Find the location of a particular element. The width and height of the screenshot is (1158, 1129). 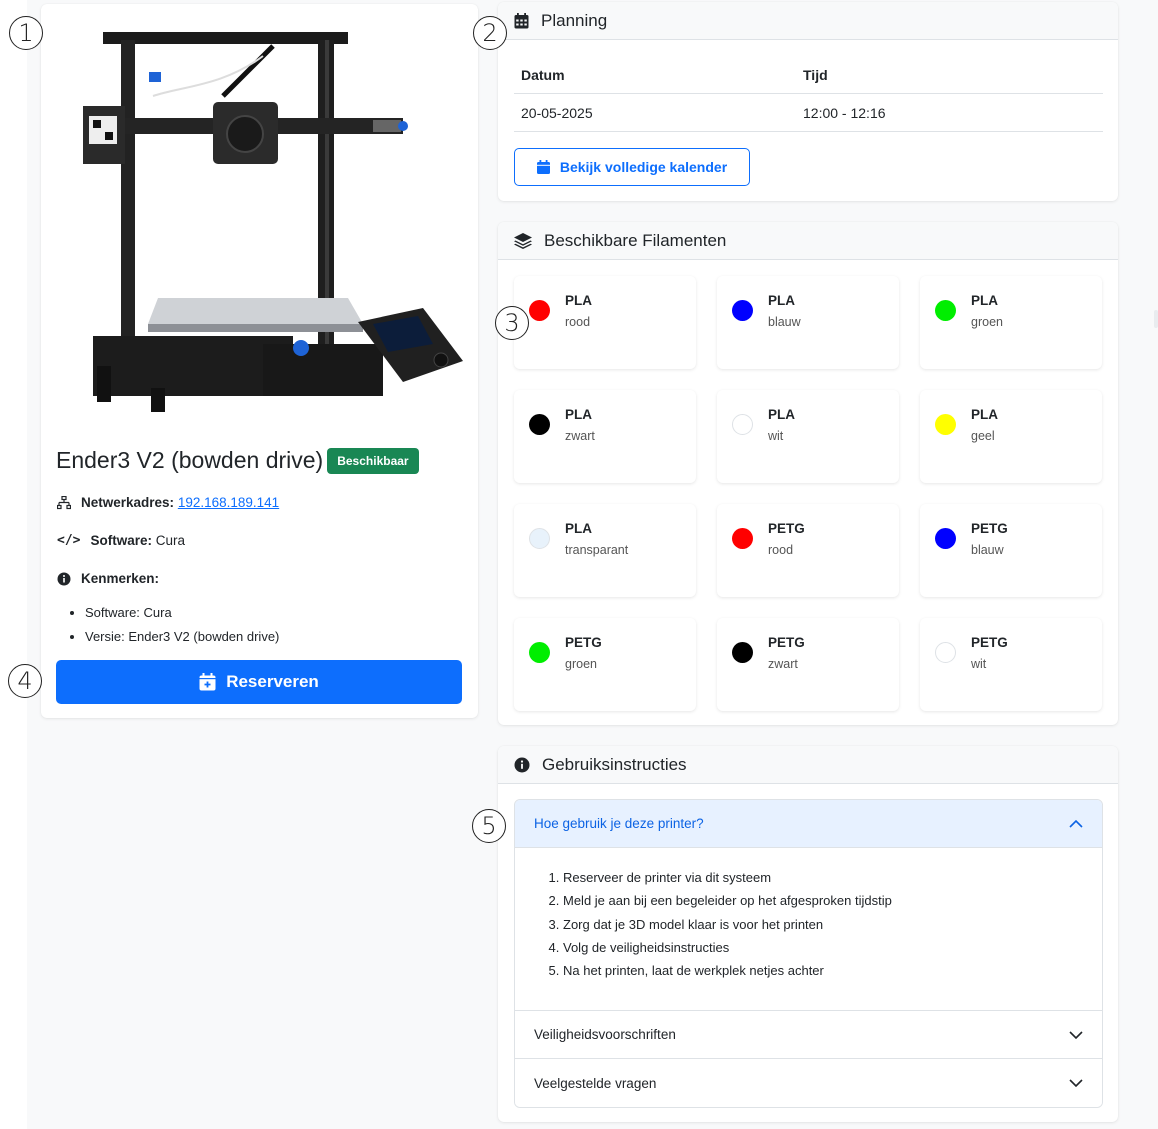

reserve-button: Reserveren is located at coordinates (259, 682).